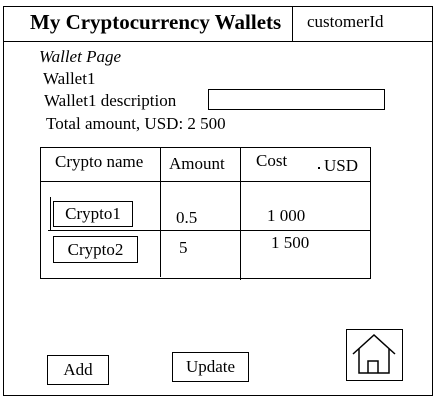  What do you see at coordinates (292, 24) in the screenshot?
I see `header-separator` at bounding box center [292, 24].